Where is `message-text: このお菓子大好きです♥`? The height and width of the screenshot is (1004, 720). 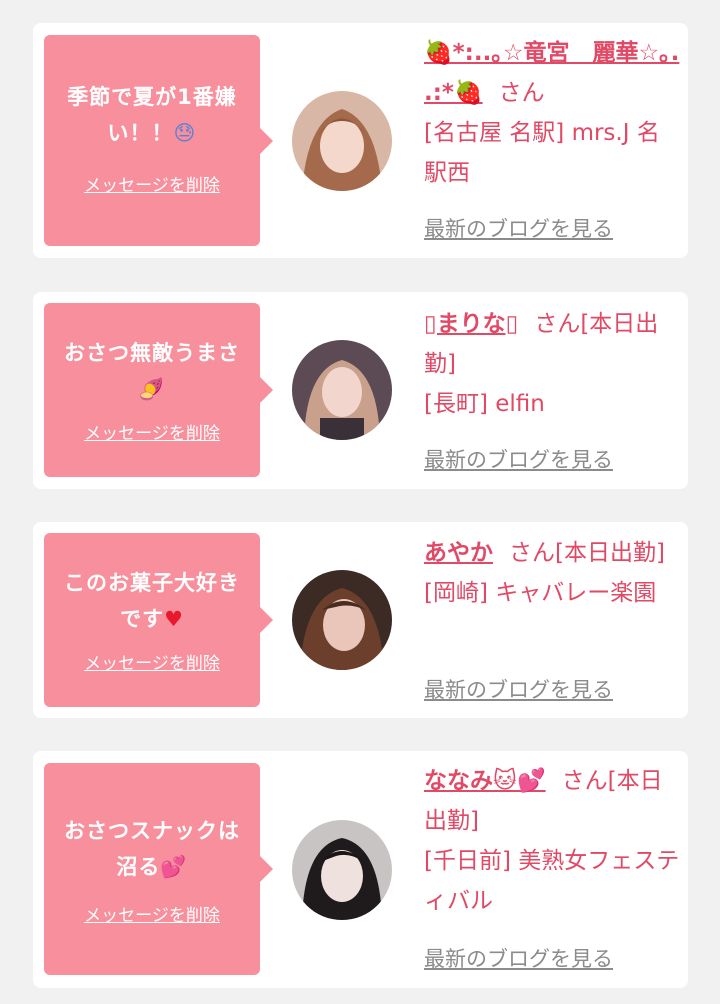
message-text: このお菓子大好きです♥ is located at coordinates (152, 601).